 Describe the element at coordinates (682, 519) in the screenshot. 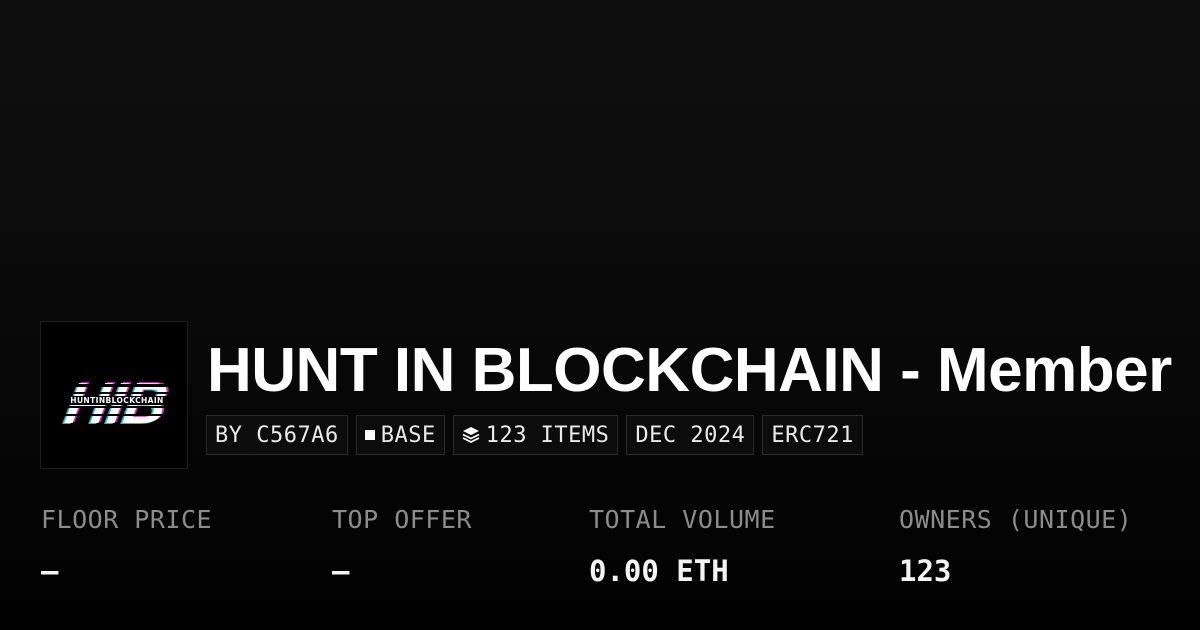

I see `stat-label: TOTAL VOLUME` at that location.